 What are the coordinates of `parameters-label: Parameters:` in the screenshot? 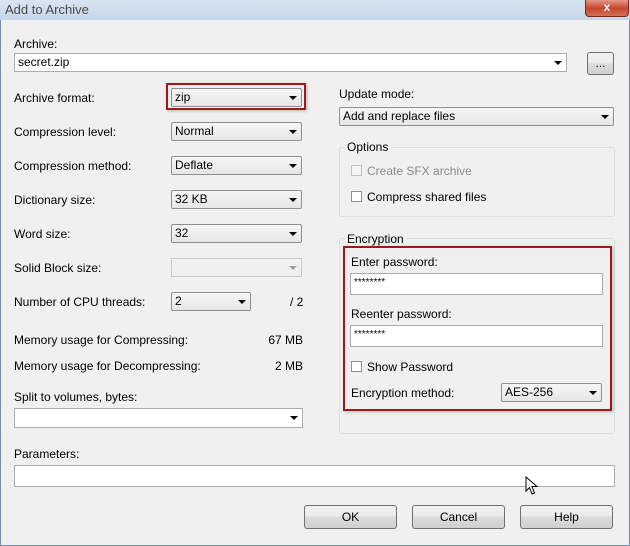 It's located at (47, 454).